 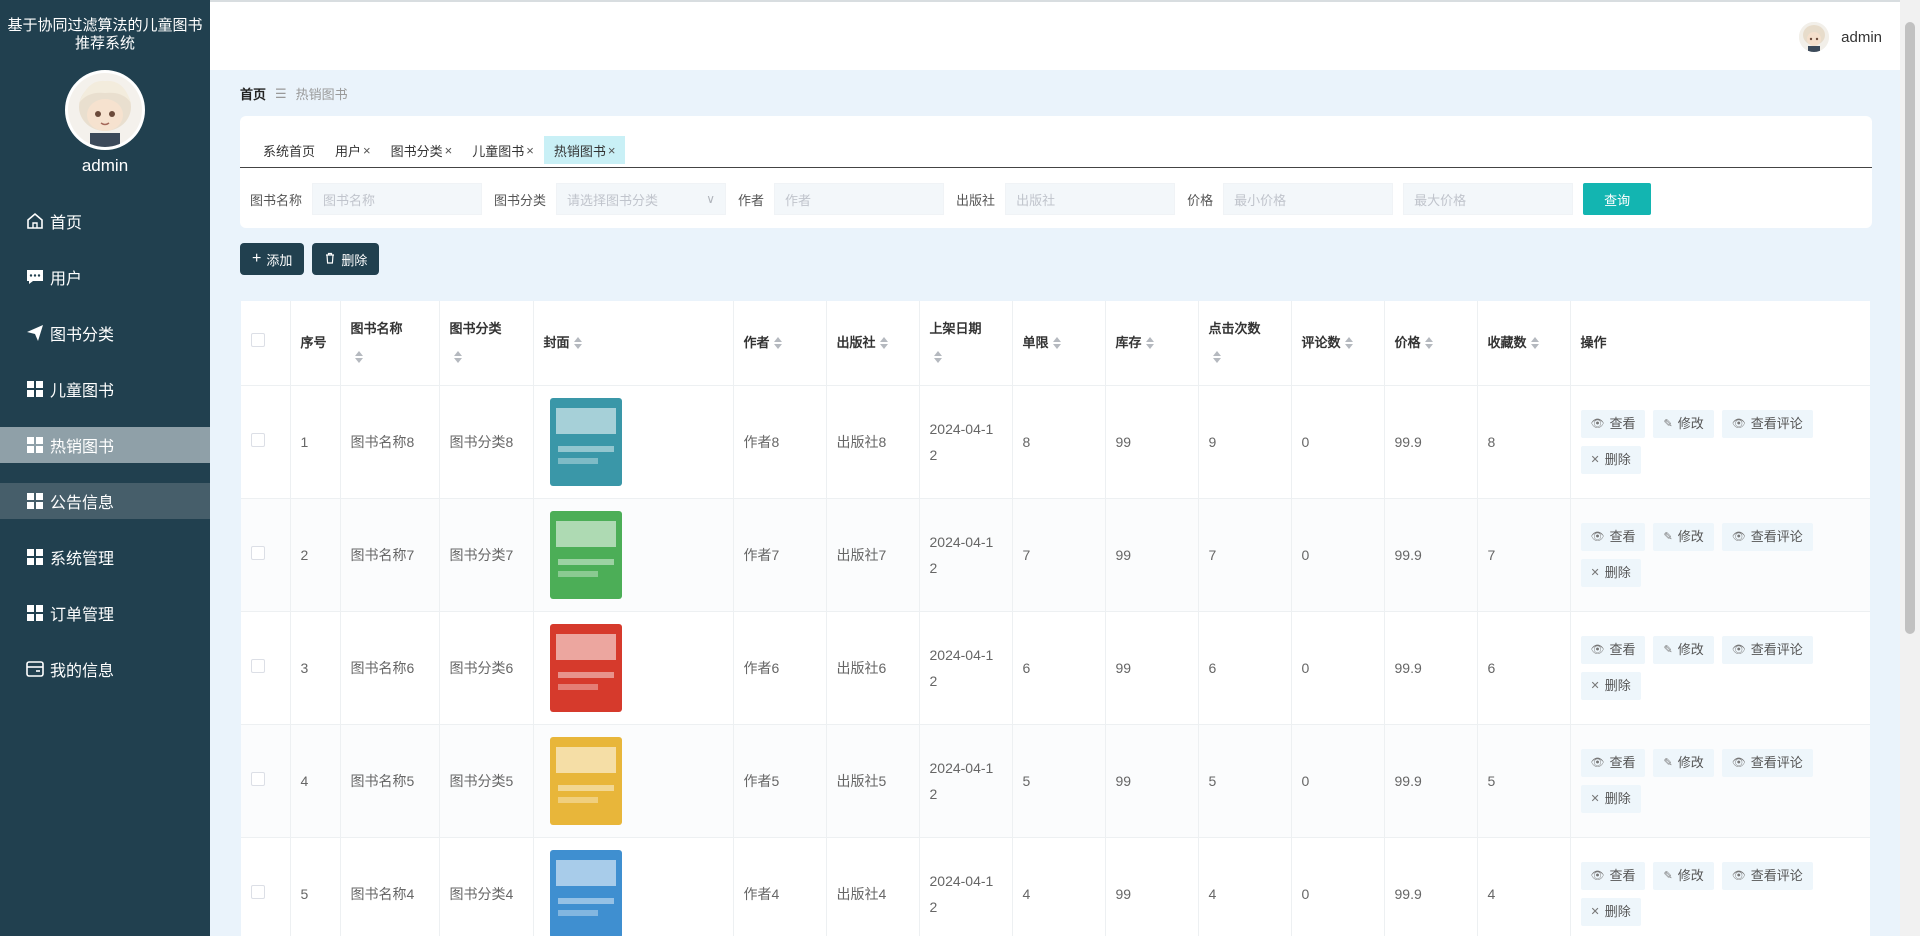 What do you see at coordinates (105, 333) in the screenshot?
I see `sidebar-item-book-category: 图书分类` at bounding box center [105, 333].